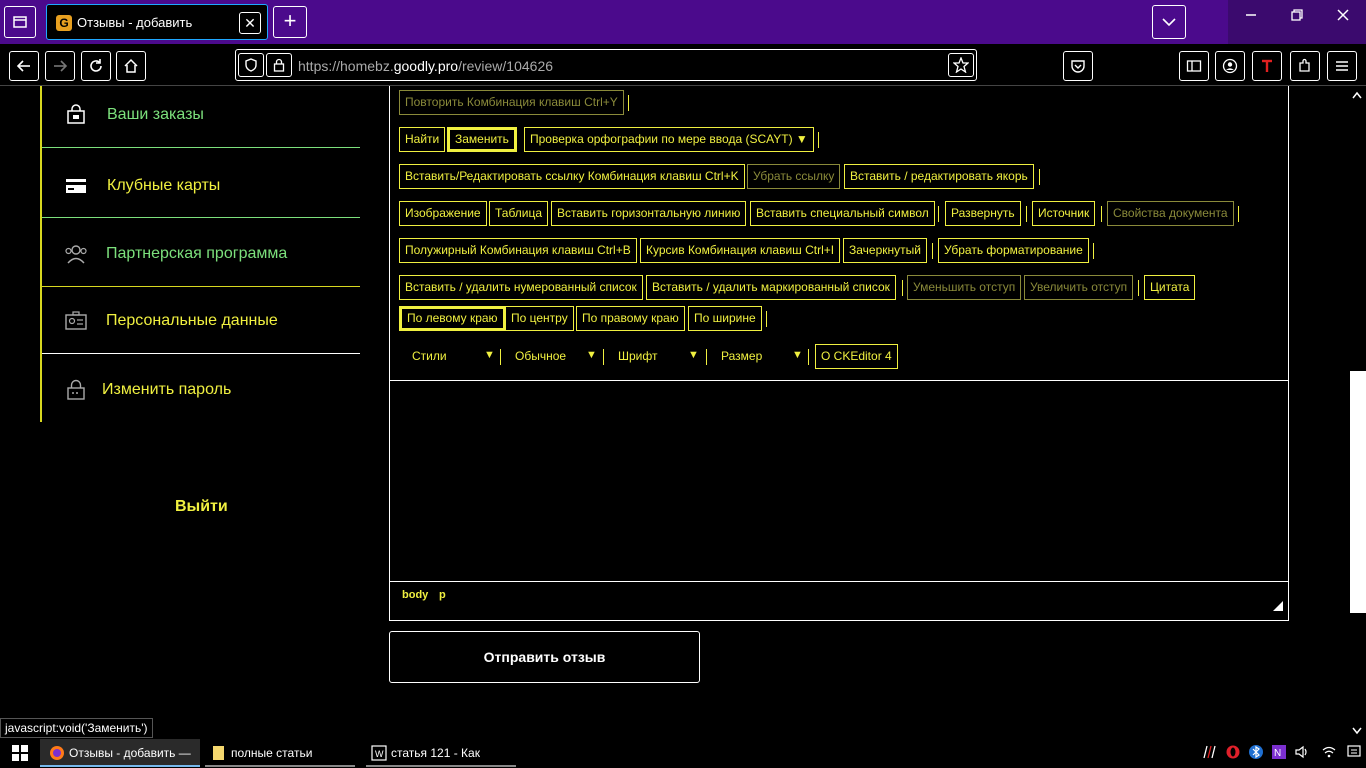  I want to click on outdent-button: Уменьшить отступ, so click(964, 287).